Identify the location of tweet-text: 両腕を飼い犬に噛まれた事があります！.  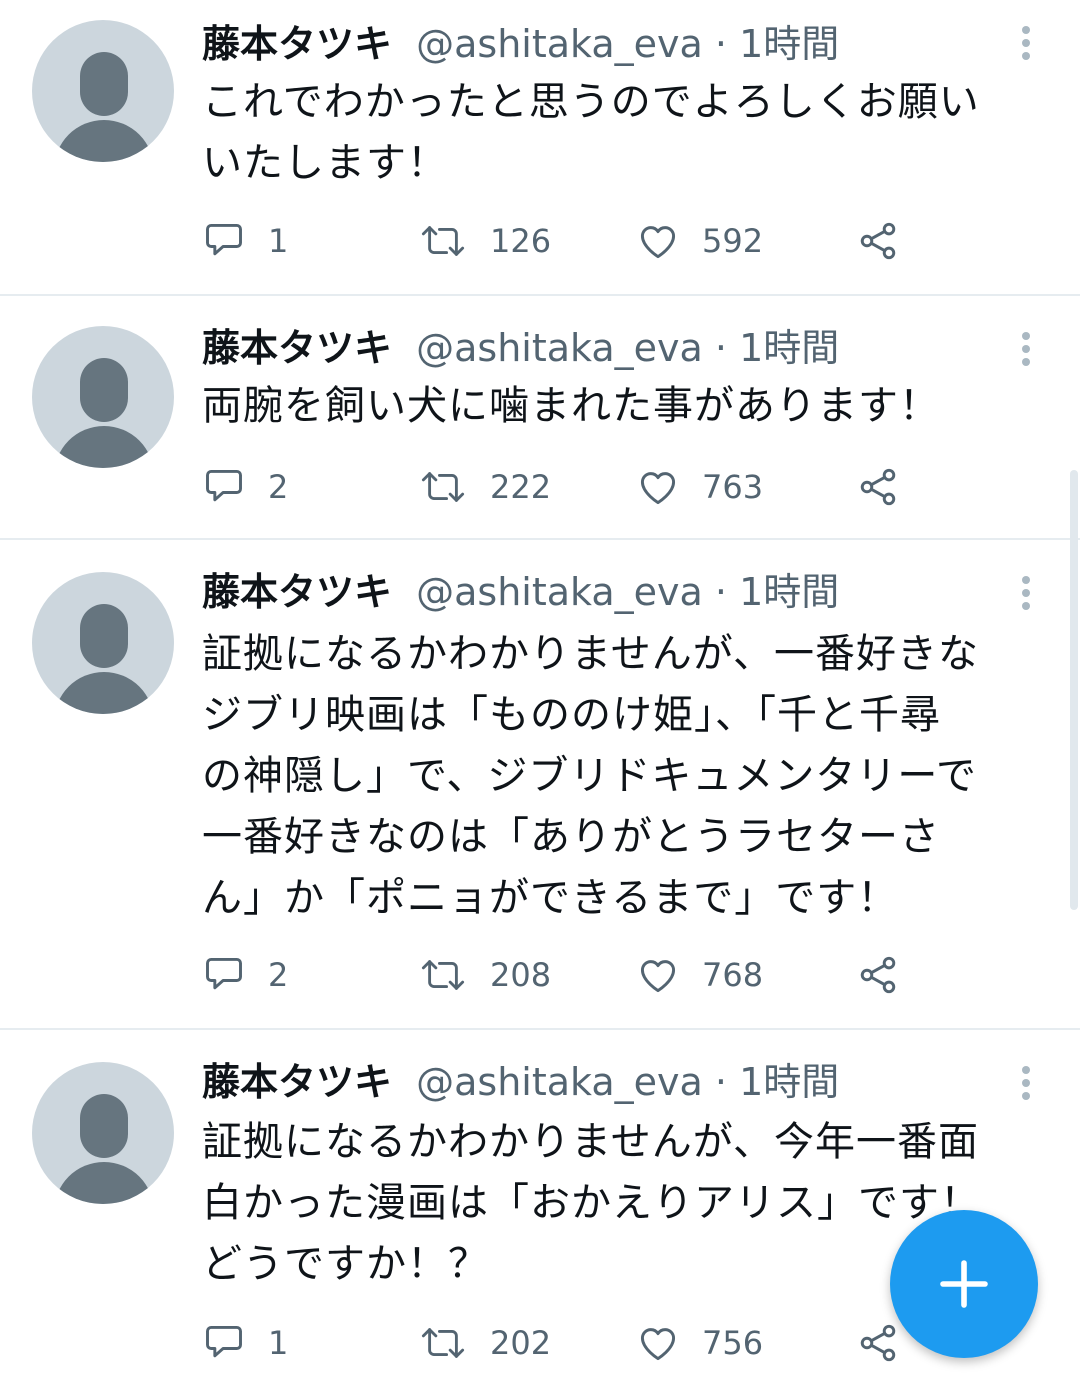
(622, 406).